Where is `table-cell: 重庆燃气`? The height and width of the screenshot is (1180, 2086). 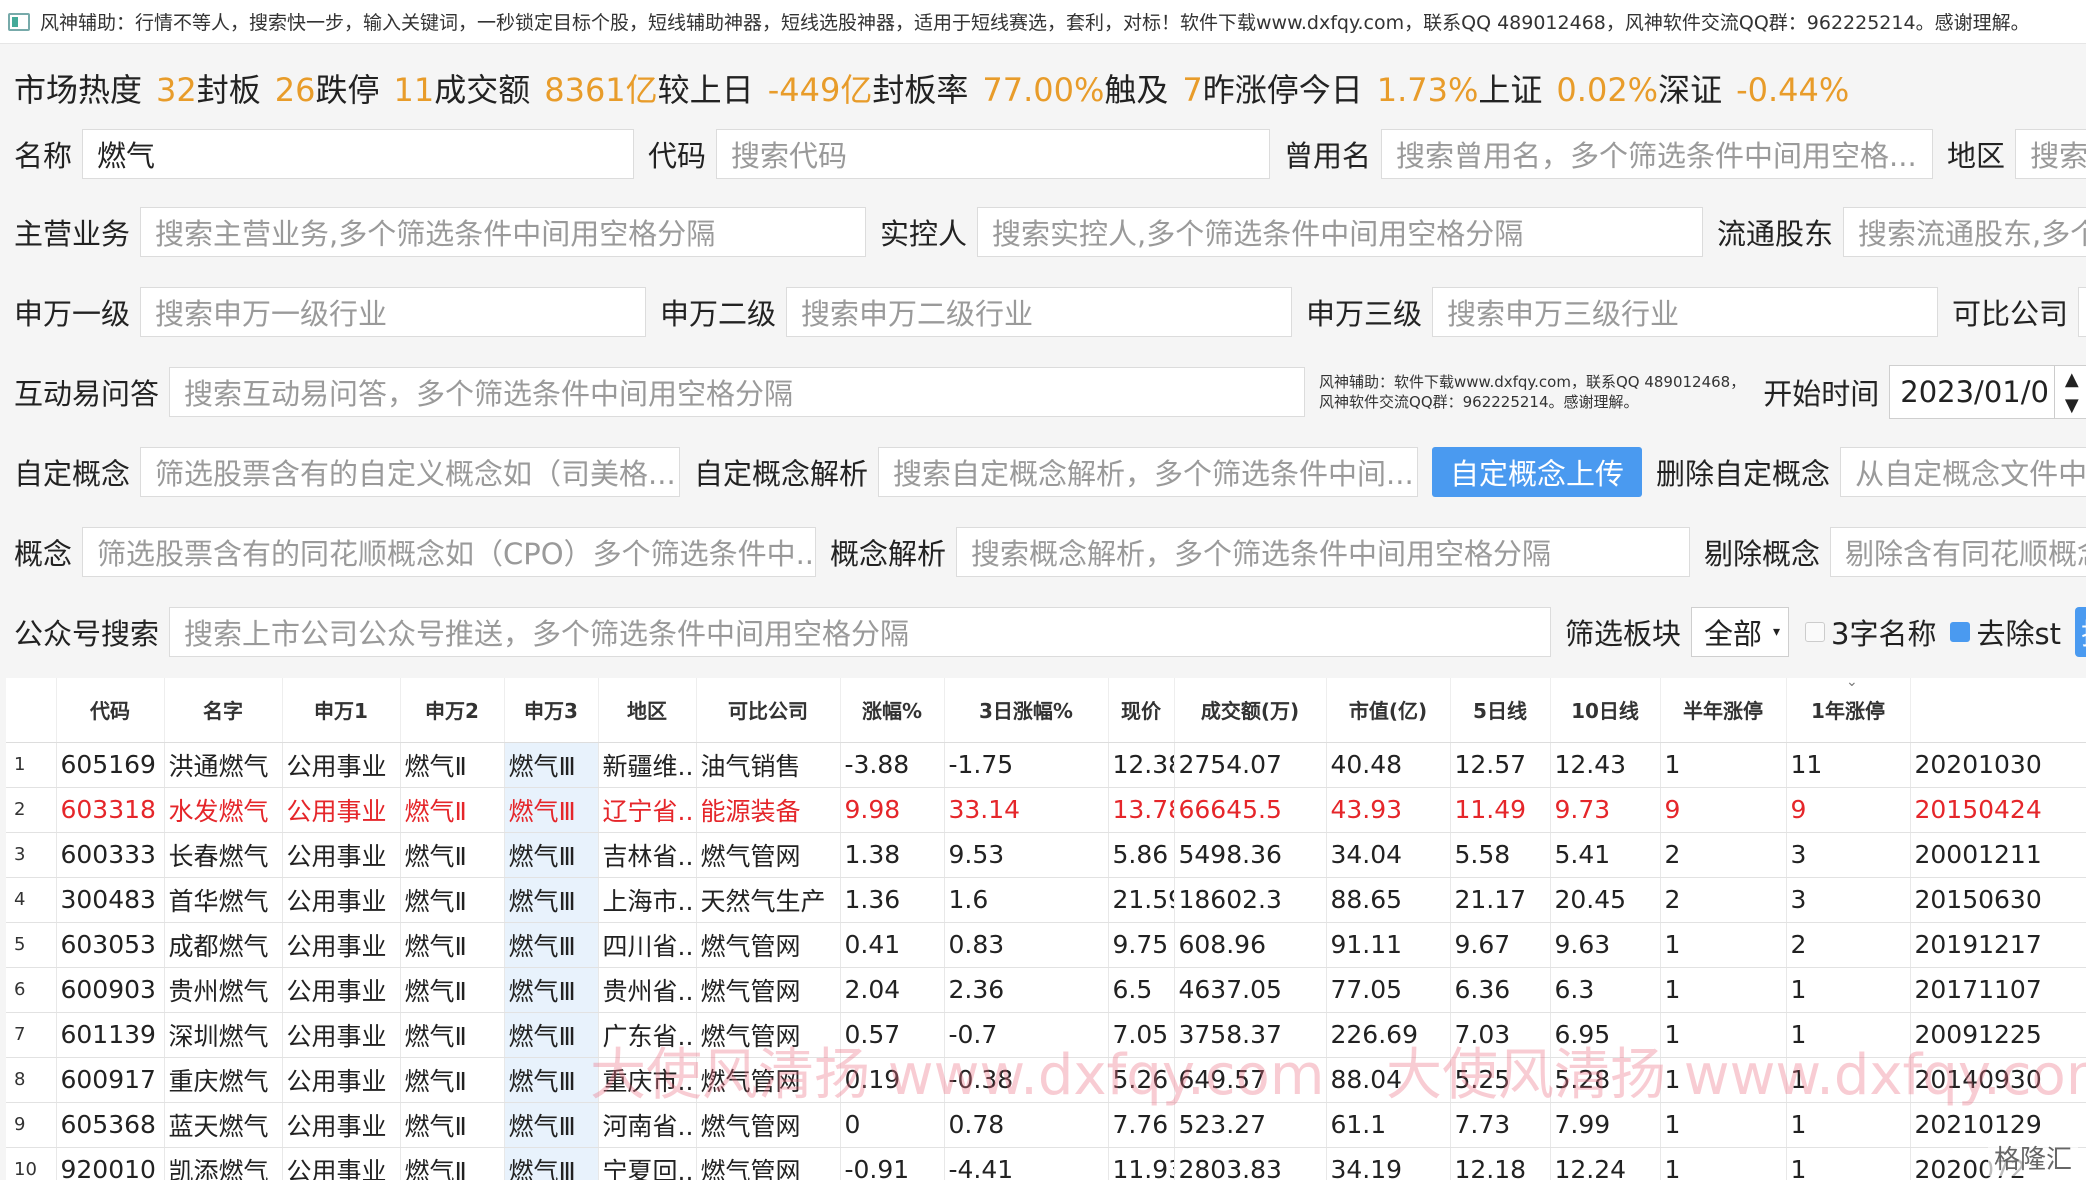 table-cell: 重庆燃气 is located at coordinates (223, 1080).